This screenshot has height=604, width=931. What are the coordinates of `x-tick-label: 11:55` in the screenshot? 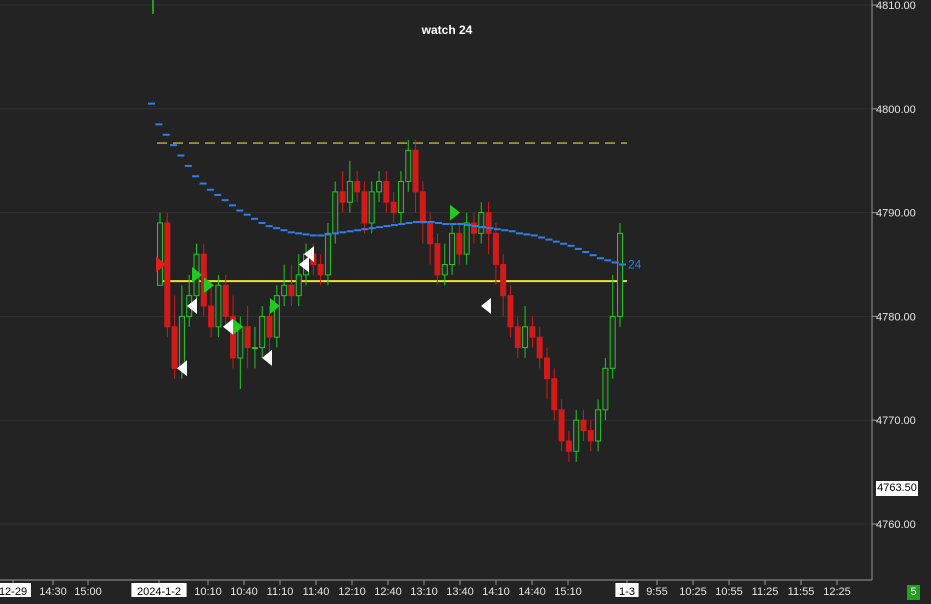 It's located at (801, 592).